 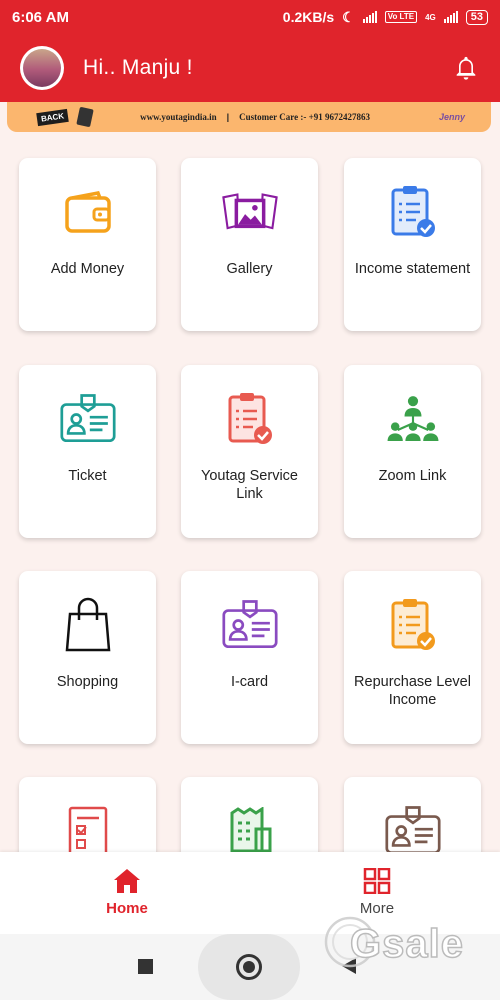 I want to click on menu-card-label: Repurchase Level Income, so click(x=412, y=691).